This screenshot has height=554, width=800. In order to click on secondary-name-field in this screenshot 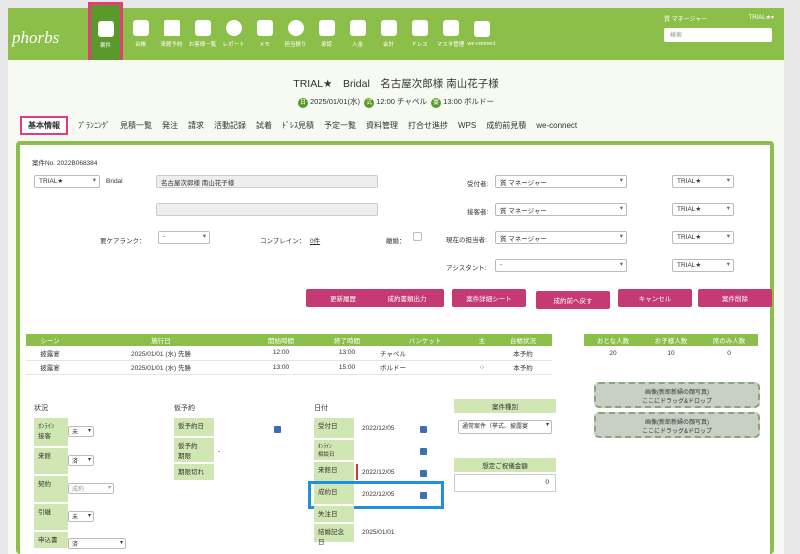, I will do `click(267, 209)`.